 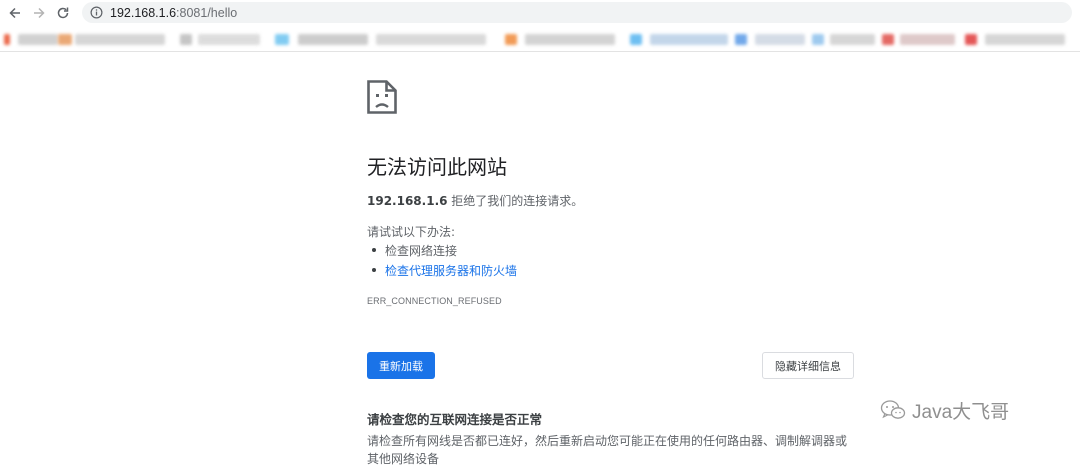 What do you see at coordinates (401, 365) in the screenshot?
I see `reload-page-button: 重新加载` at bounding box center [401, 365].